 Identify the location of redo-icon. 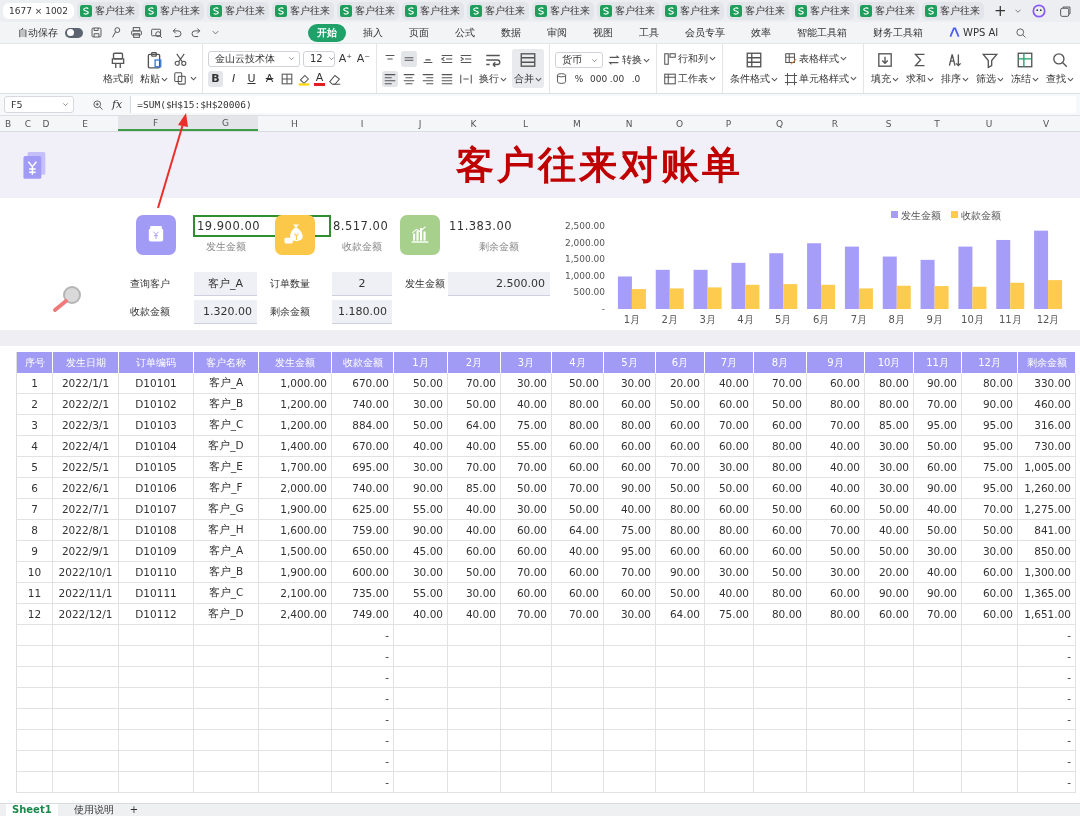
(196, 32).